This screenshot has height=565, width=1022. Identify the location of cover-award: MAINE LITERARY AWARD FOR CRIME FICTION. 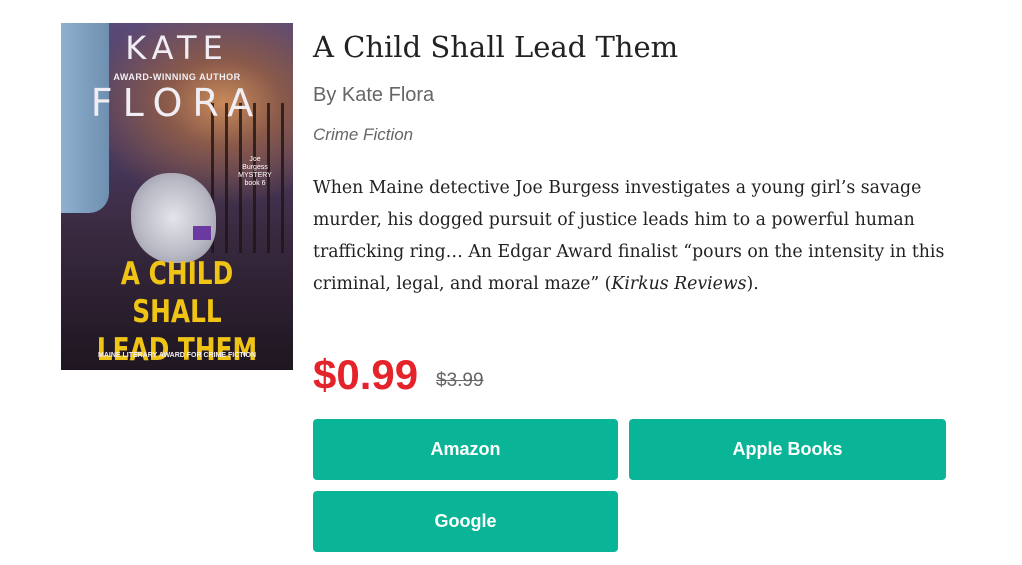
(177, 355).